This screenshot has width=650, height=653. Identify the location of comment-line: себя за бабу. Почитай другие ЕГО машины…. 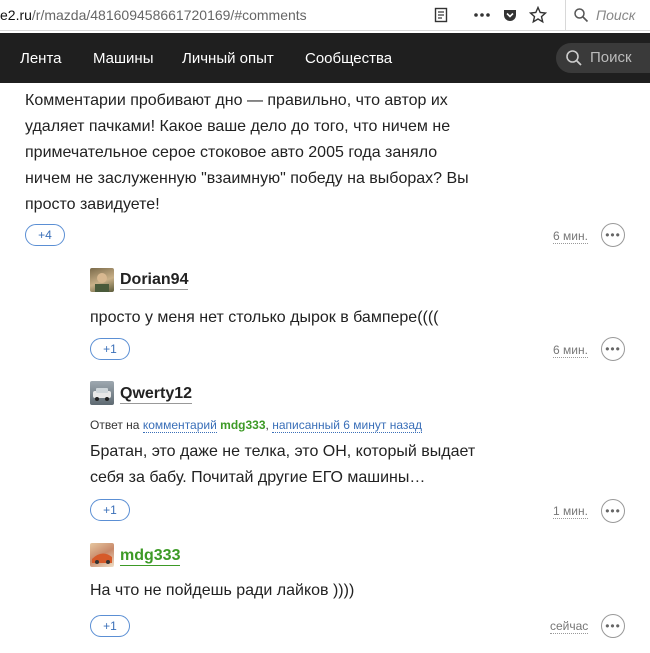
(258, 477).